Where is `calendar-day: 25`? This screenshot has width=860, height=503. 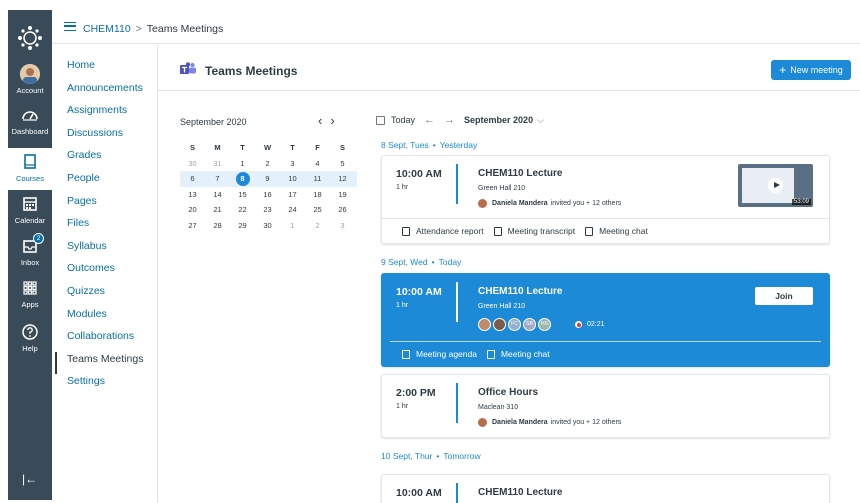
calendar-day: 25 is located at coordinates (317, 209).